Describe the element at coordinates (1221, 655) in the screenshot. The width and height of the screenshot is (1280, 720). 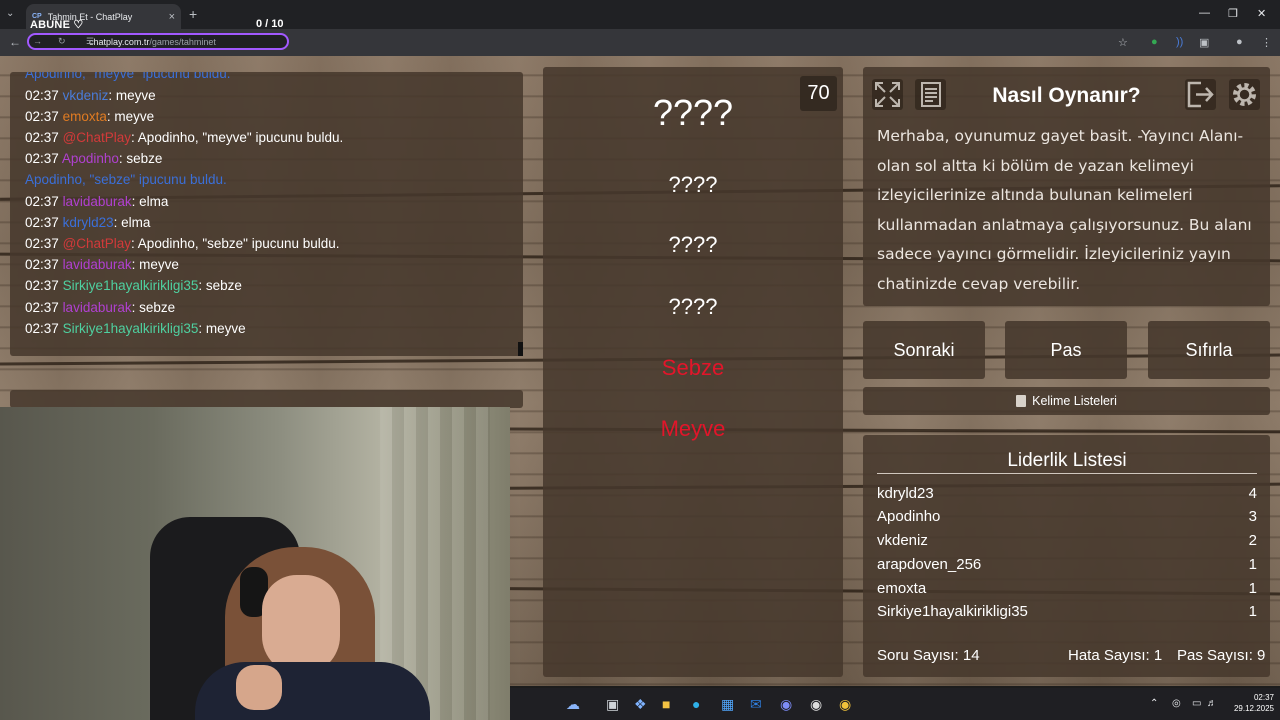
I see `pass-count: Pas Sayısı: 9` at that location.